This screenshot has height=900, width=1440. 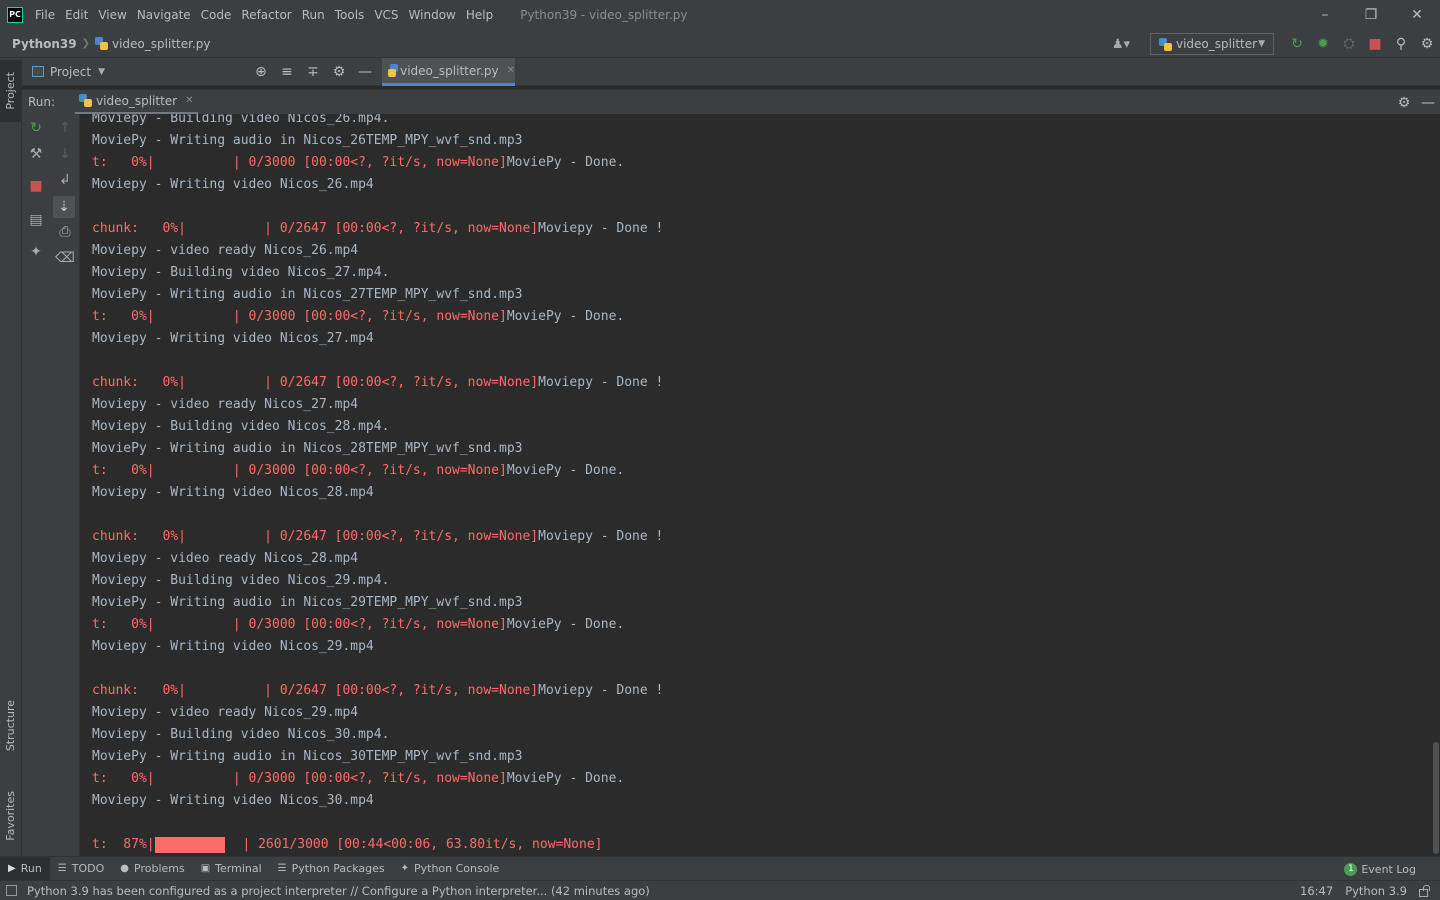 What do you see at coordinates (1401, 44) in the screenshot?
I see `search-icon: ⚲` at bounding box center [1401, 44].